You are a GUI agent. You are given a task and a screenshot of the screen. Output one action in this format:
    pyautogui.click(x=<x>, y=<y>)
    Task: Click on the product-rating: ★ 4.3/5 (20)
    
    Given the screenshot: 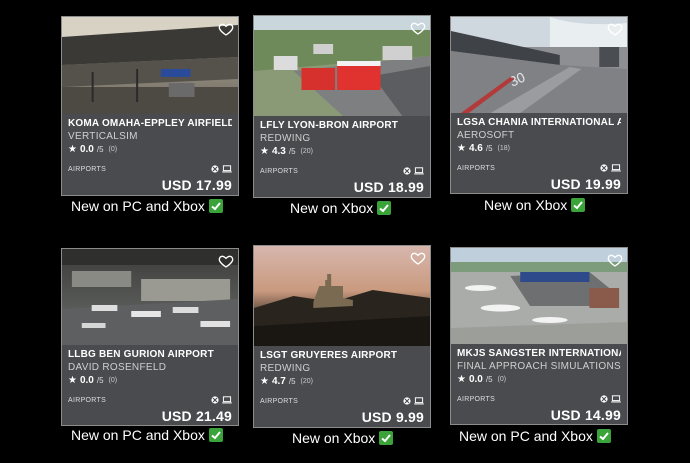 What is the action you would take?
    pyautogui.click(x=342, y=151)
    